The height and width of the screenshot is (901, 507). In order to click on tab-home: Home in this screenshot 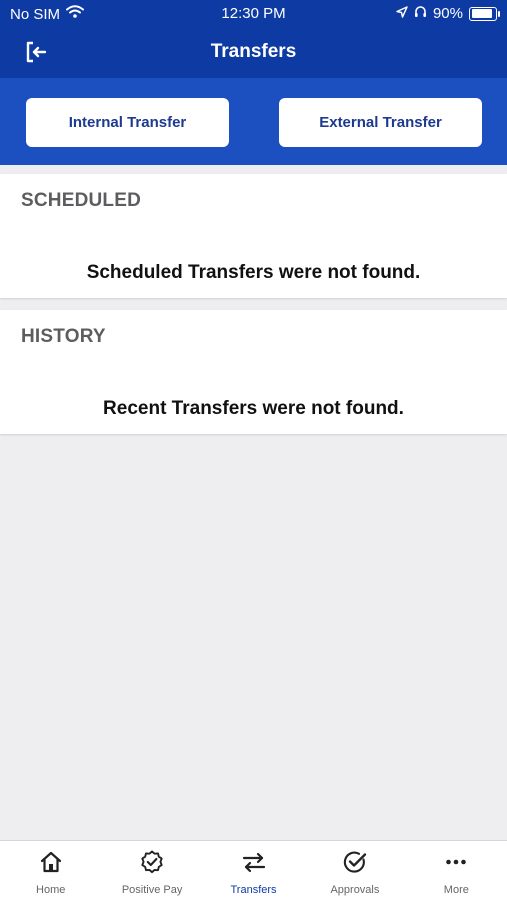, I will do `click(50, 871)`.